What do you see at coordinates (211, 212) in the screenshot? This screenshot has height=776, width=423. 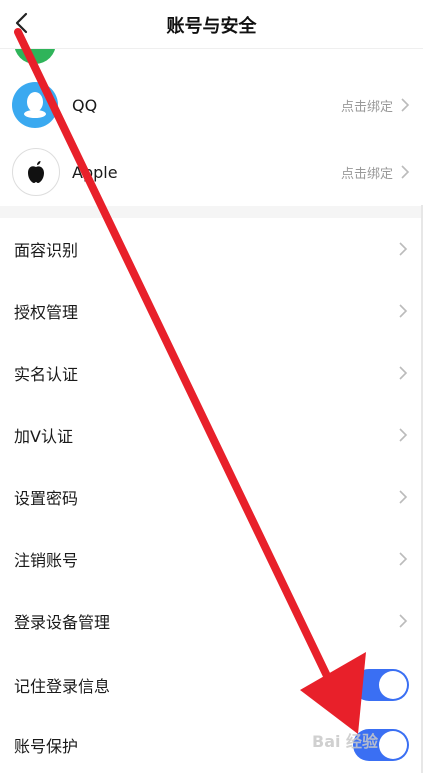 I see `section-divider` at bounding box center [211, 212].